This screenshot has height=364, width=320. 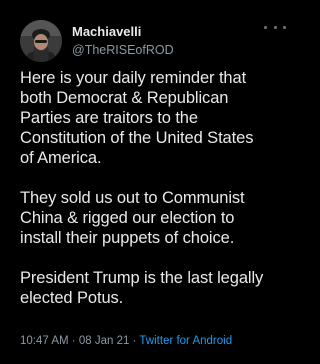 What do you see at coordinates (104, 341) in the screenshot?
I see `tweet-date: 08 Jan 21` at bounding box center [104, 341].